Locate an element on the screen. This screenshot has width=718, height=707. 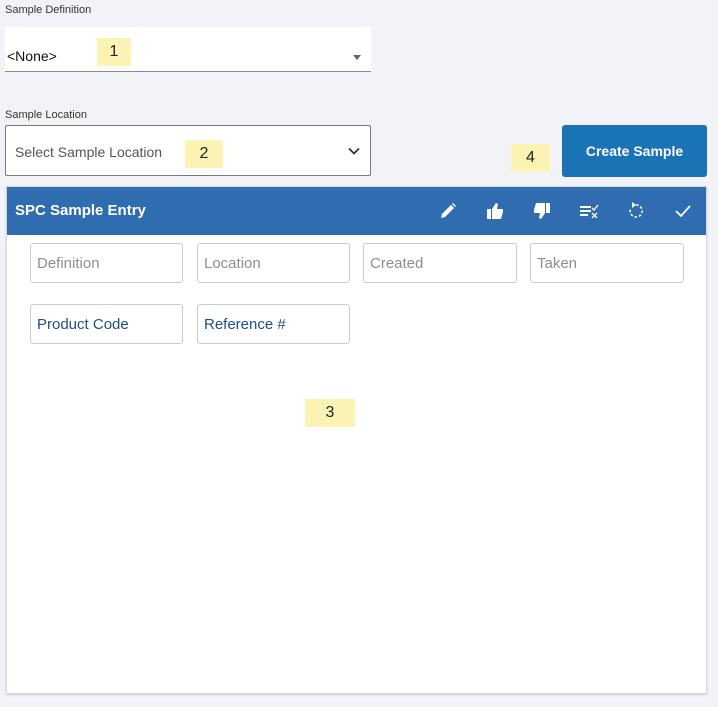
complete-button is located at coordinates (682, 211).